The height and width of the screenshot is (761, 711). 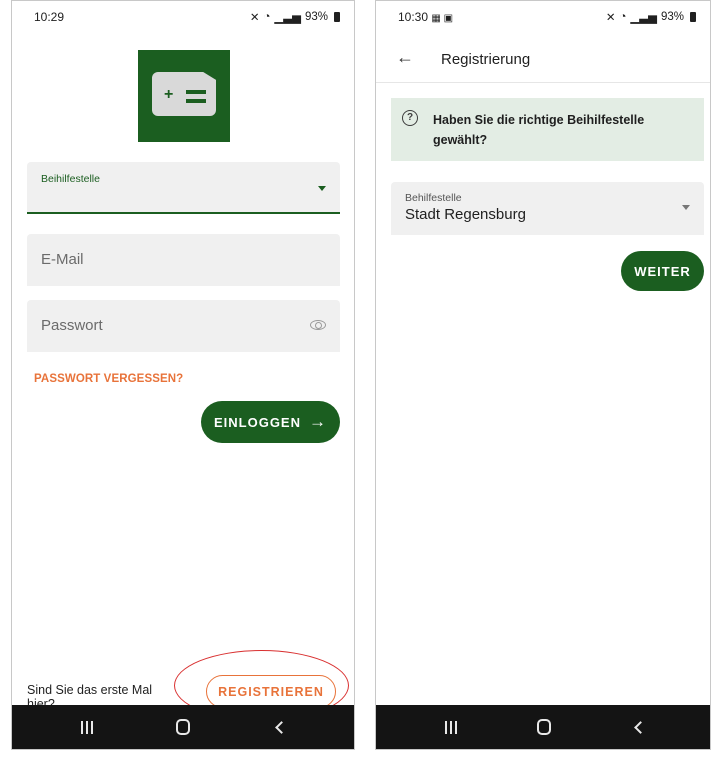 What do you see at coordinates (183, 326) in the screenshot?
I see `password-field: Passwort` at bounding box center [183, 326].